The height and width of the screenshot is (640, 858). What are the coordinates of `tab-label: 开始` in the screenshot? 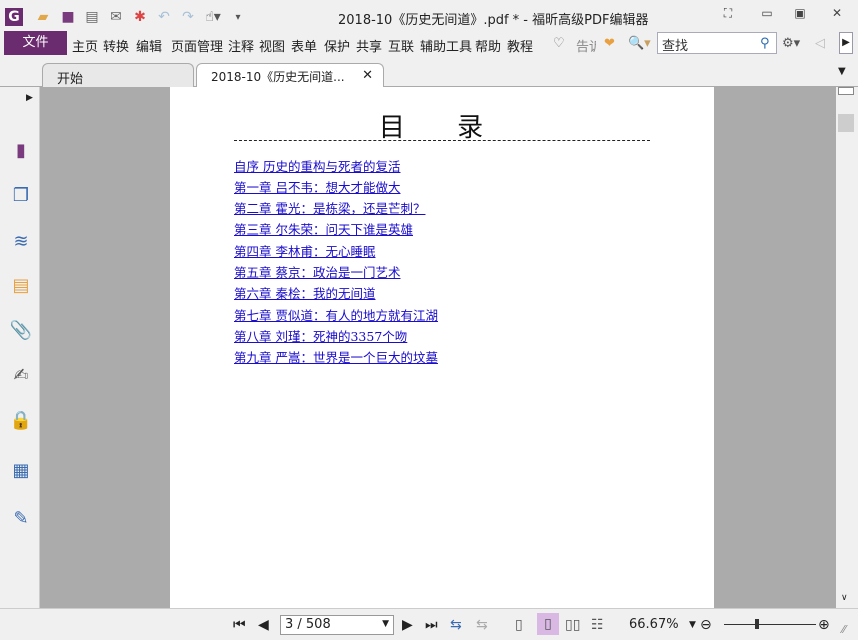 It's located at (70, 79).